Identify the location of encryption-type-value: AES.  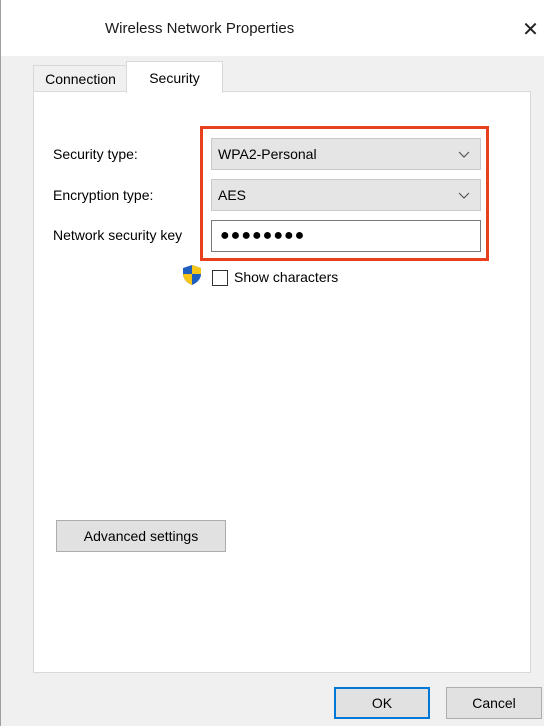
(232, 195).